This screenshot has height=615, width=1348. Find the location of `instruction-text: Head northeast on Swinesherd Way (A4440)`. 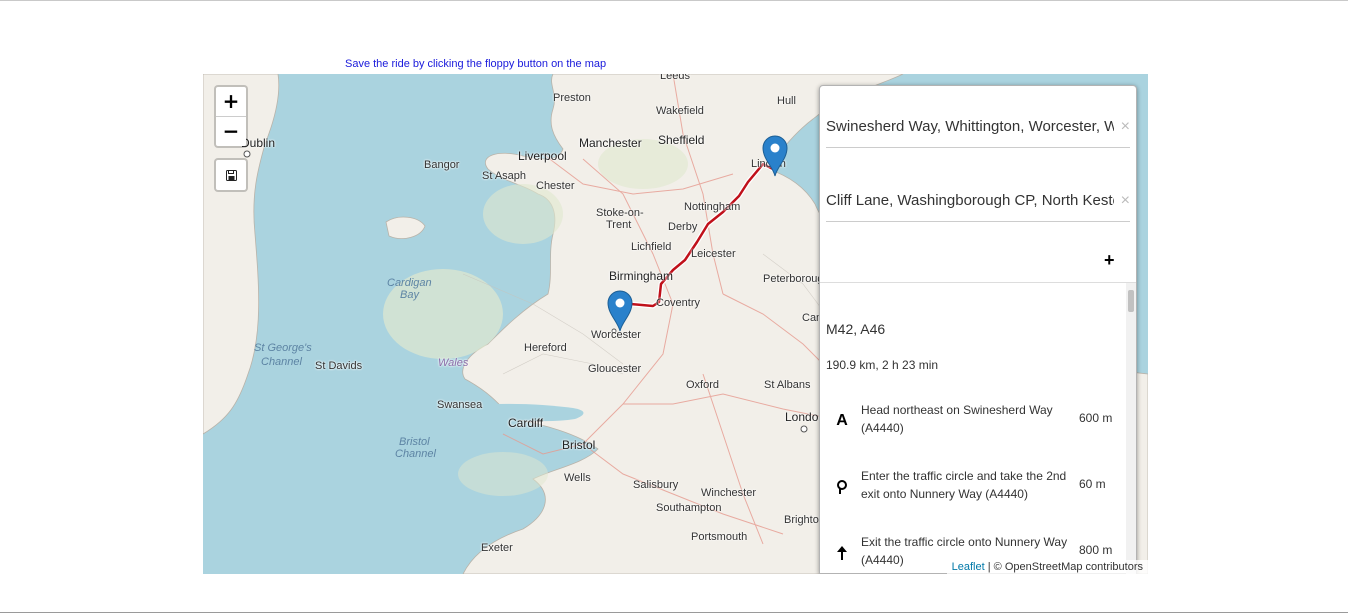

instruction-text: Head northeast on Swinesherd Way (A4440) is located at coordinates (957, 419).